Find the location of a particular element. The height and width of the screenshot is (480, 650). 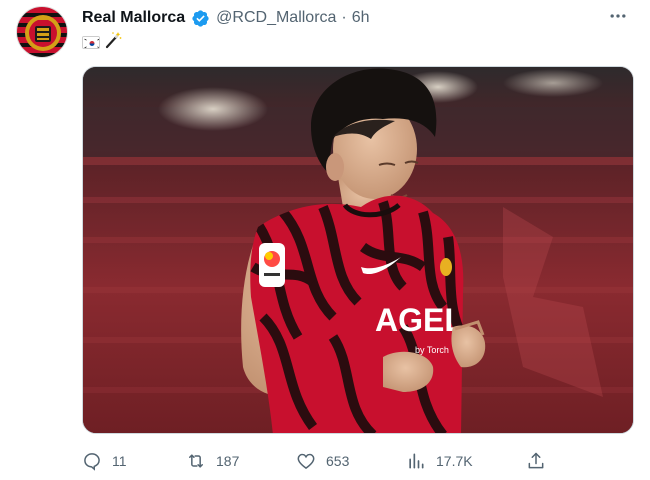

like-icon is located at coordinates (306, 461).